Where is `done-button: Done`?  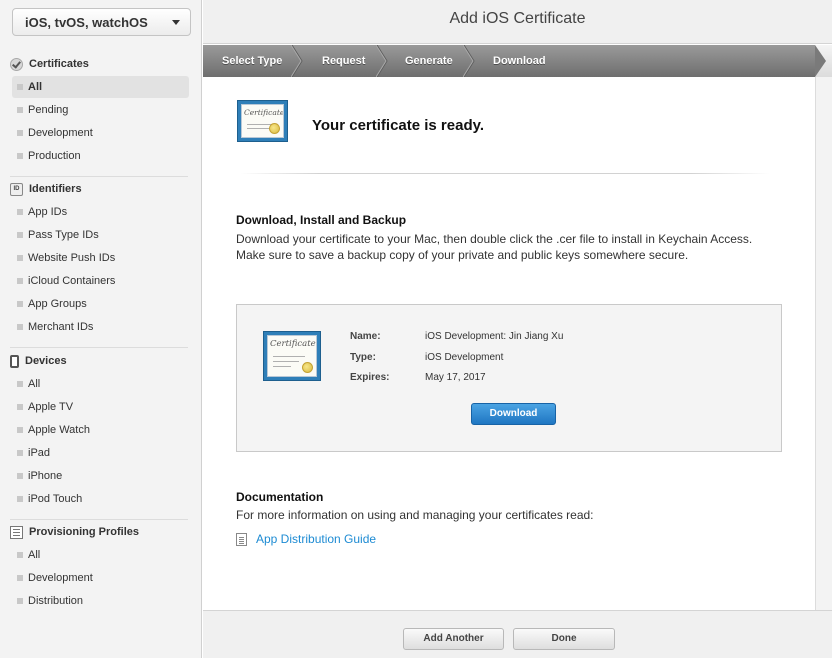 done-button: Done is located at coordinates (564, 639).